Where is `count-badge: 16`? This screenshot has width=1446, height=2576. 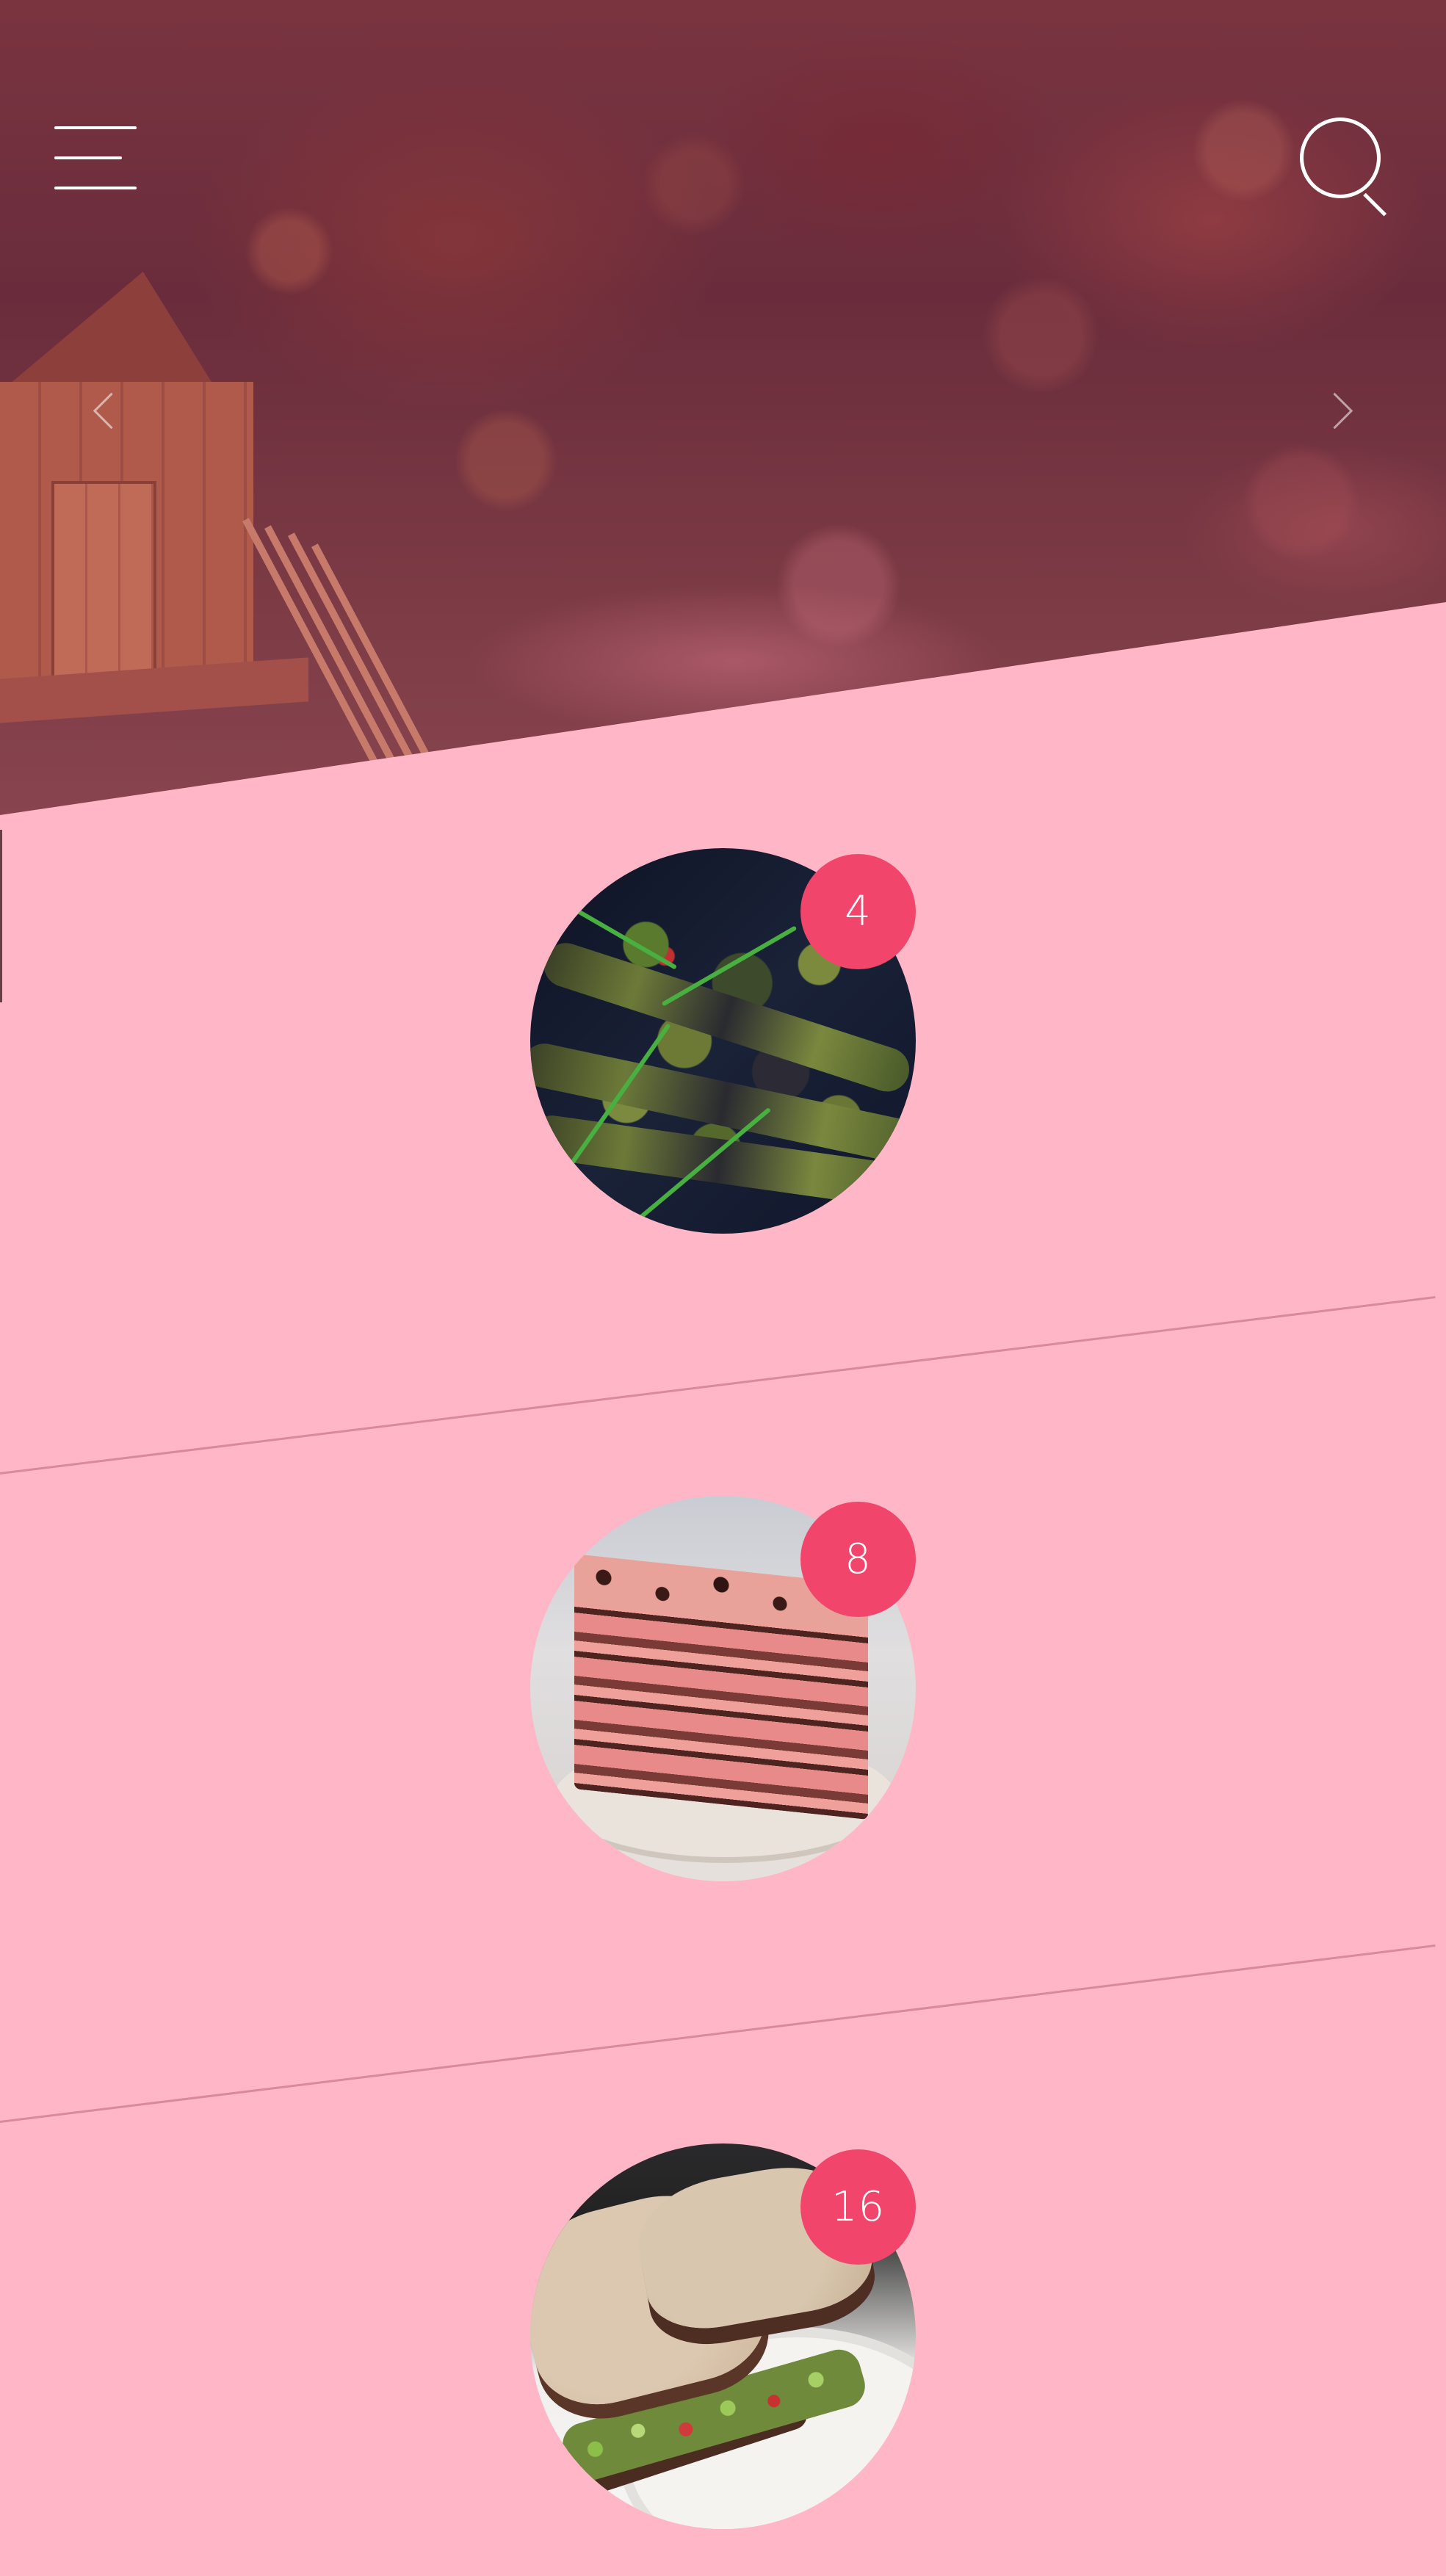
count-badge: 16 is located at coordinates (858, 2207).